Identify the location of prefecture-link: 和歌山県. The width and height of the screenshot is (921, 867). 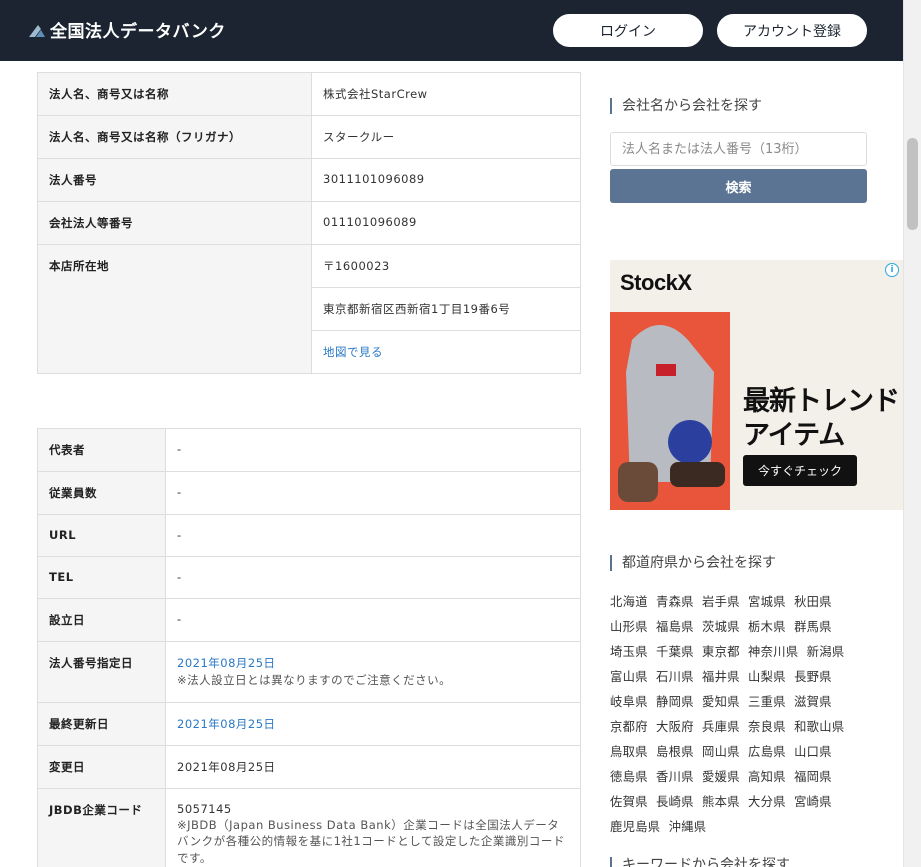
(819, 727).